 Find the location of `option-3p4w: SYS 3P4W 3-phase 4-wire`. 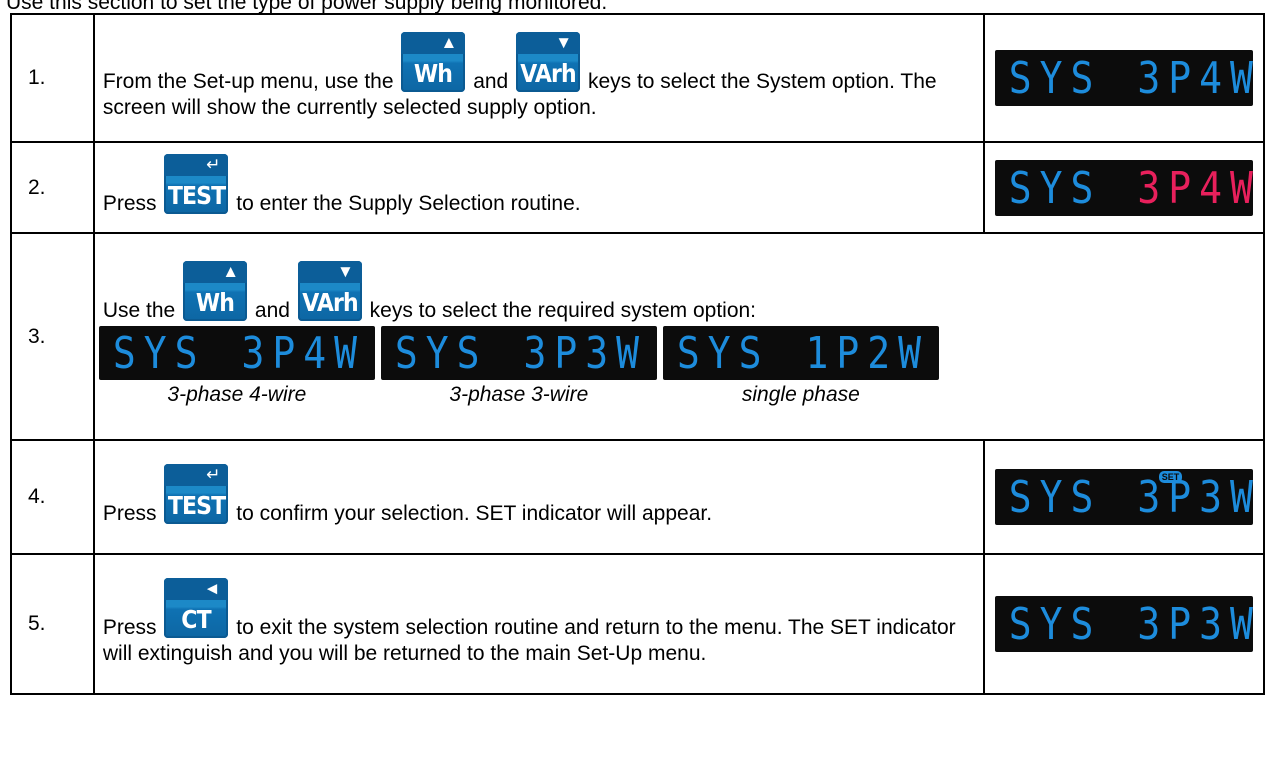

option-3p4w: SYS 3P4W 3-phase 4-wire is located at coordinates (236, 367).